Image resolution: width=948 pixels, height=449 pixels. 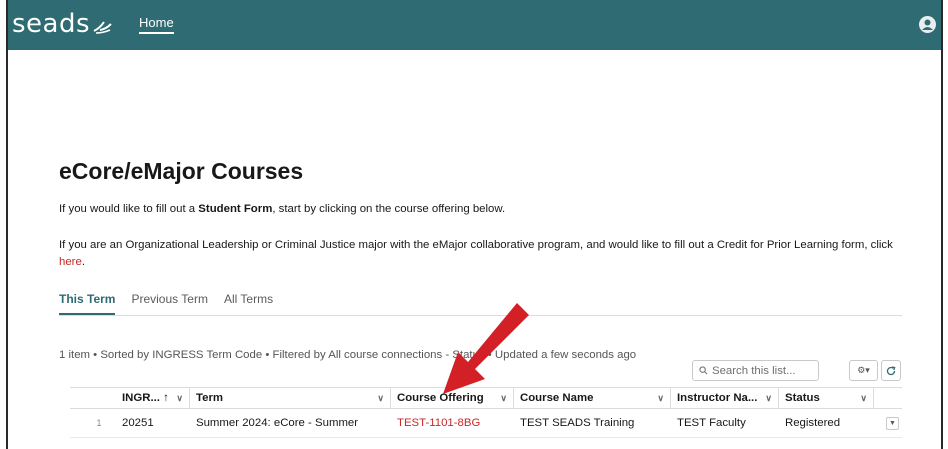 I want to click on cpl-end: ., so click(x=83, y=262).